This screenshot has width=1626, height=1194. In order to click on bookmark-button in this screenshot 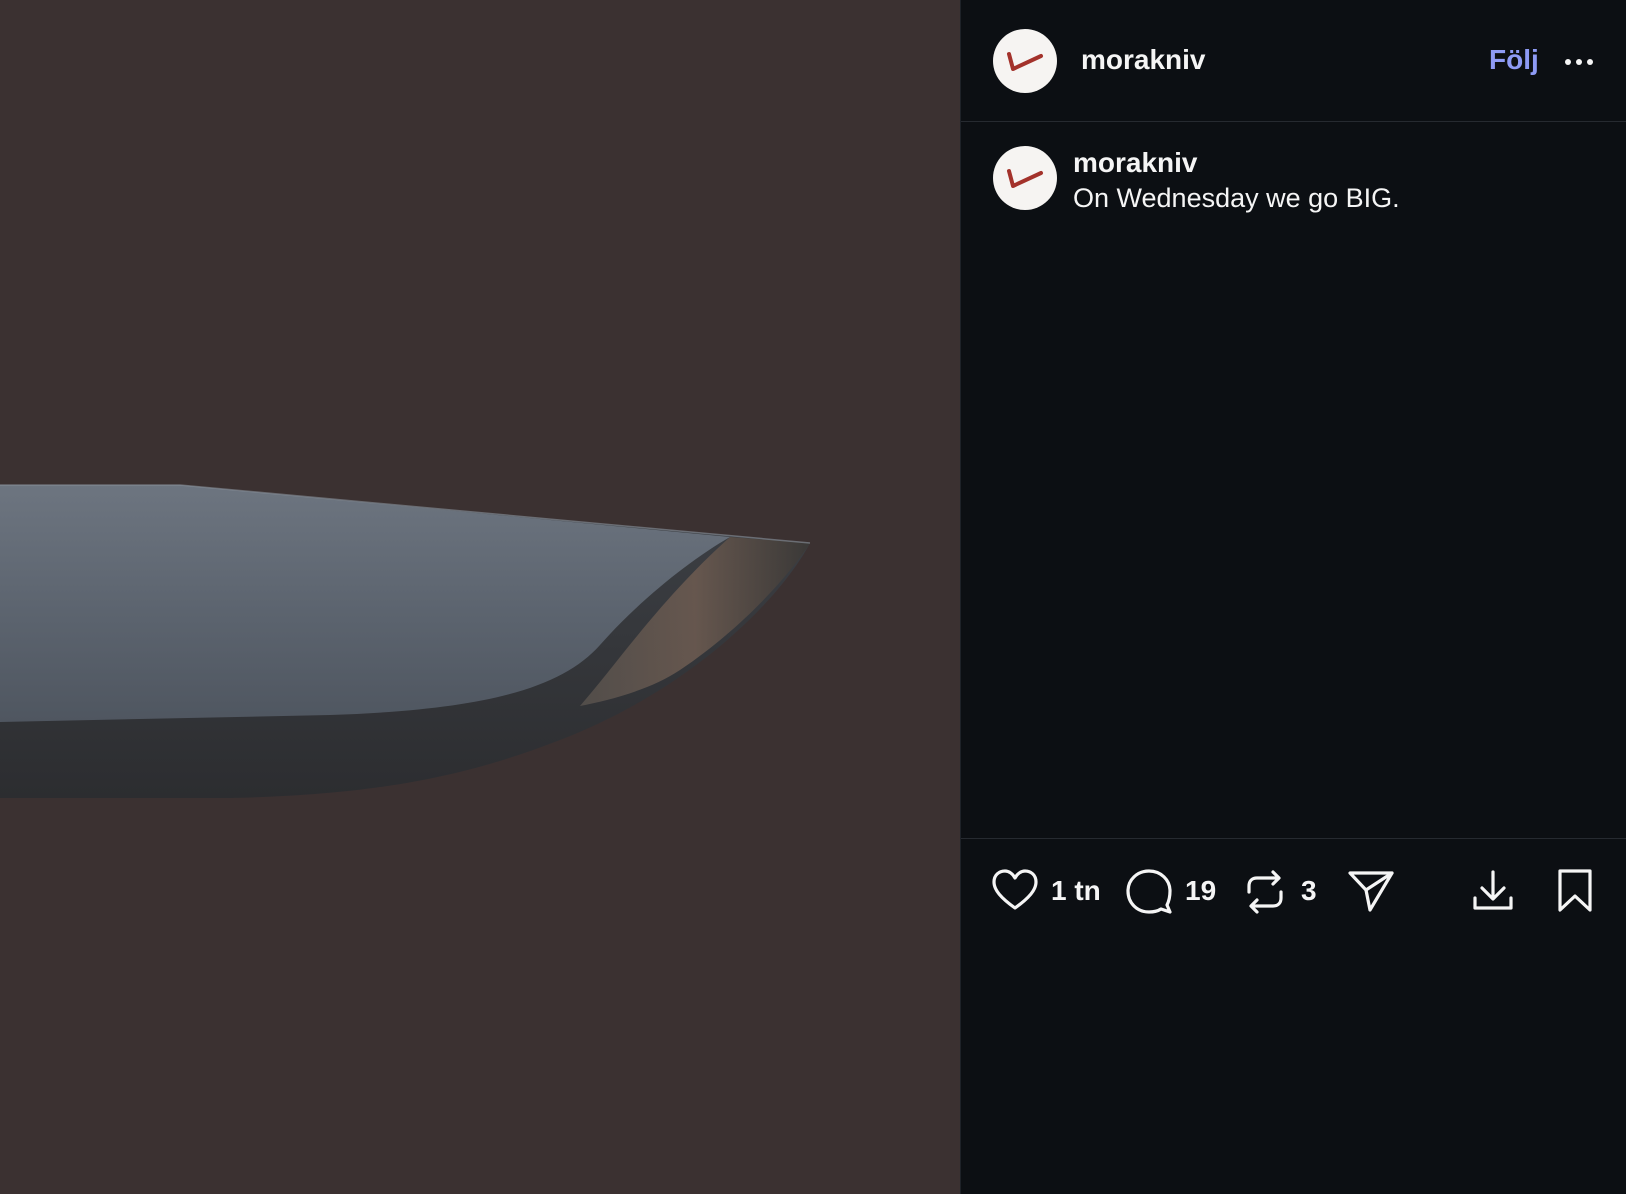, I will do `click(1575, 893)`.